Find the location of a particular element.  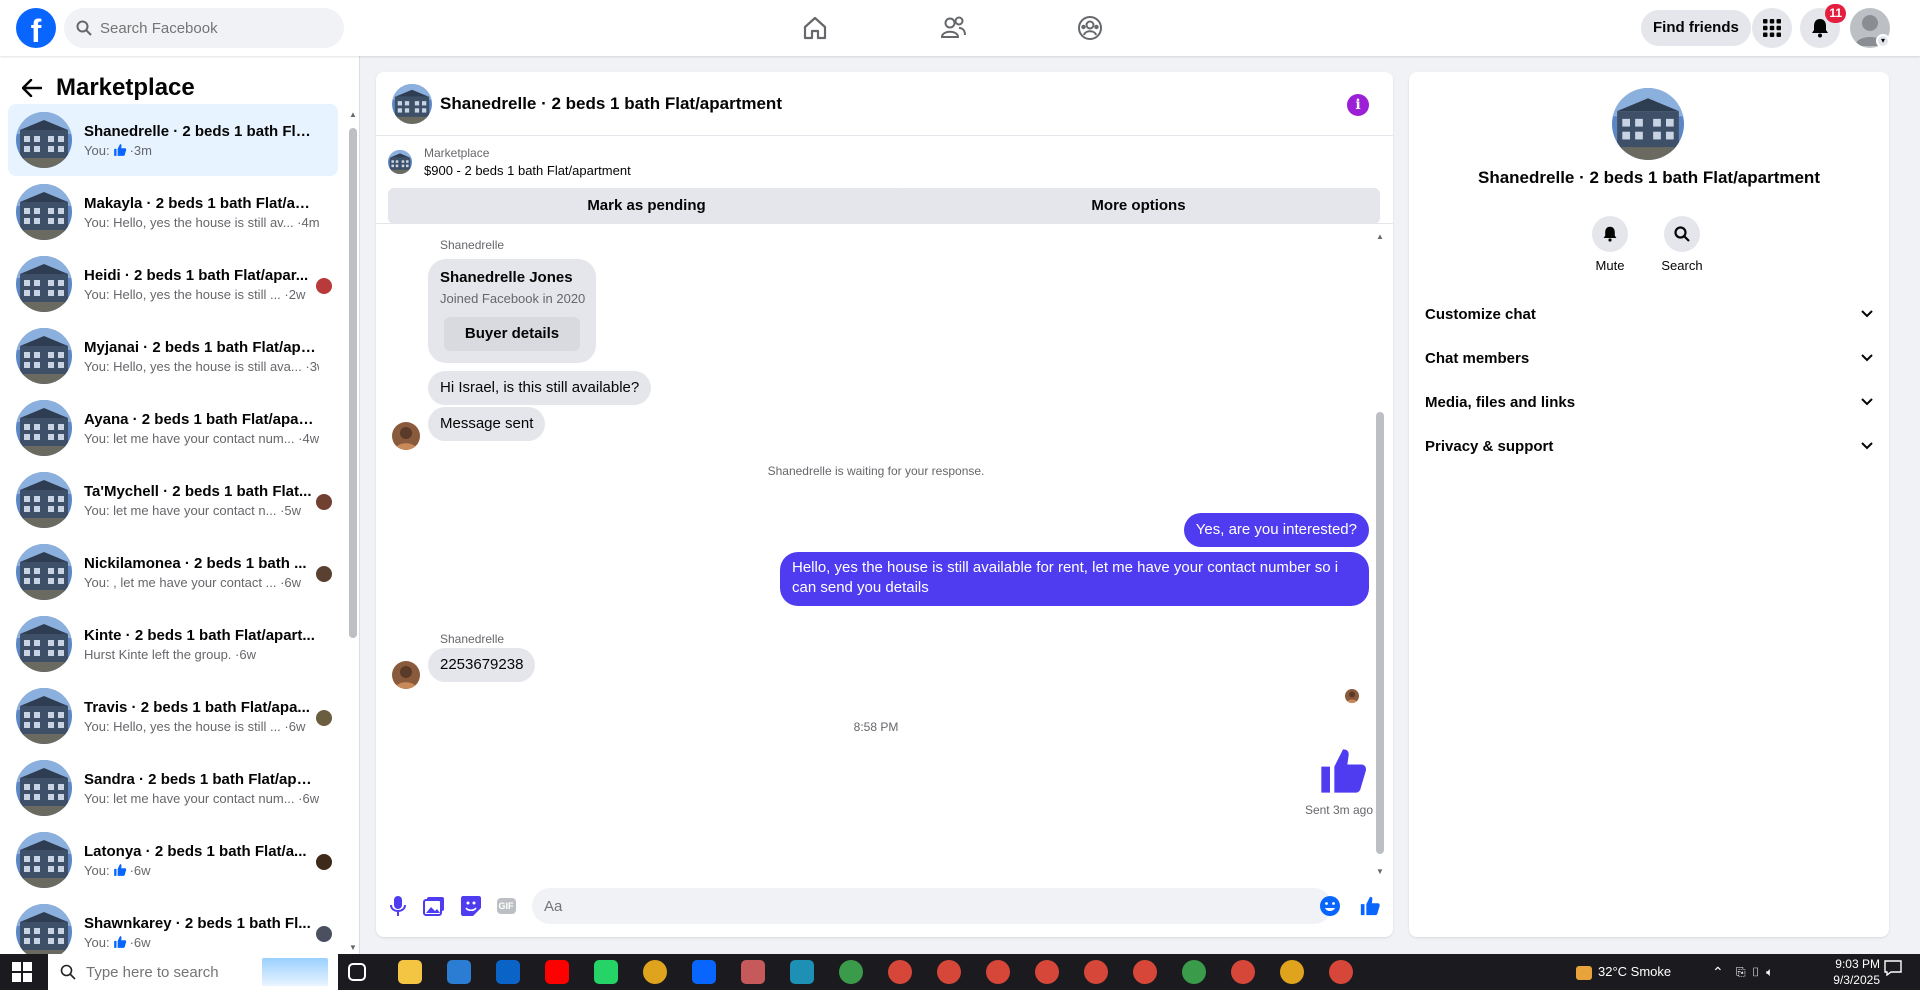

system-clock: 9:03 PM 9/3/2025 is located at coordinates (1850, 972).